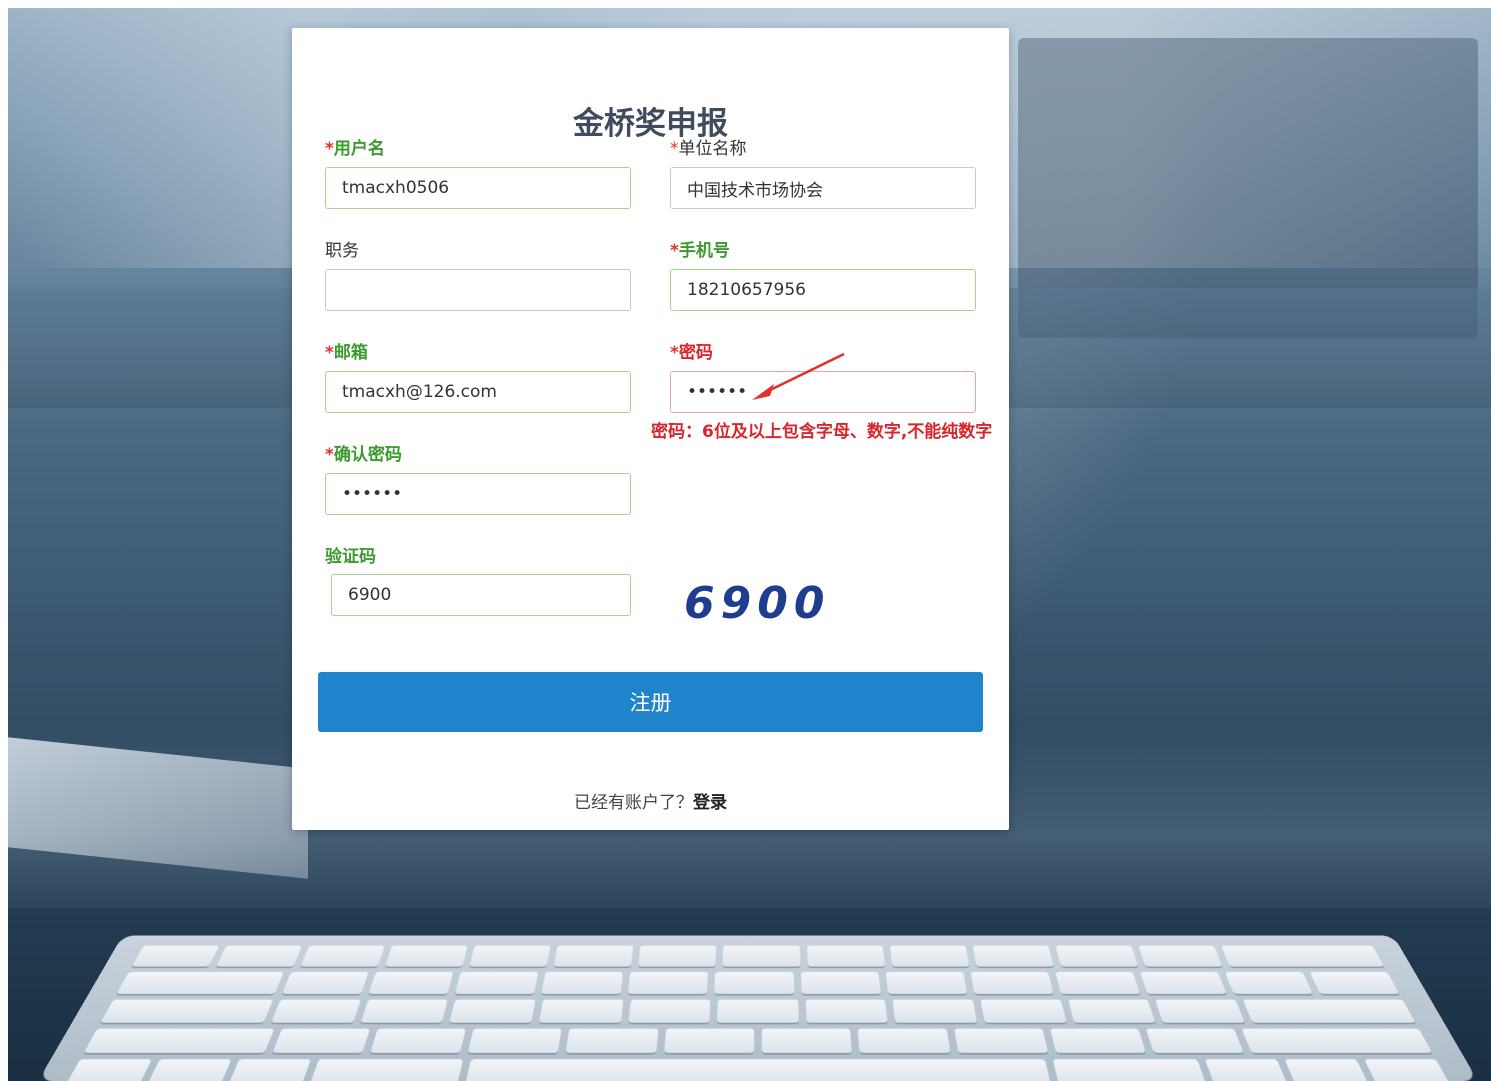 The width and height of the screenshot is (1491, 1081). What do you see at coordinates (363, 455) in the screenshot?
I see `confirm-password-label: *确认密码` at bounding box center [363, 455].